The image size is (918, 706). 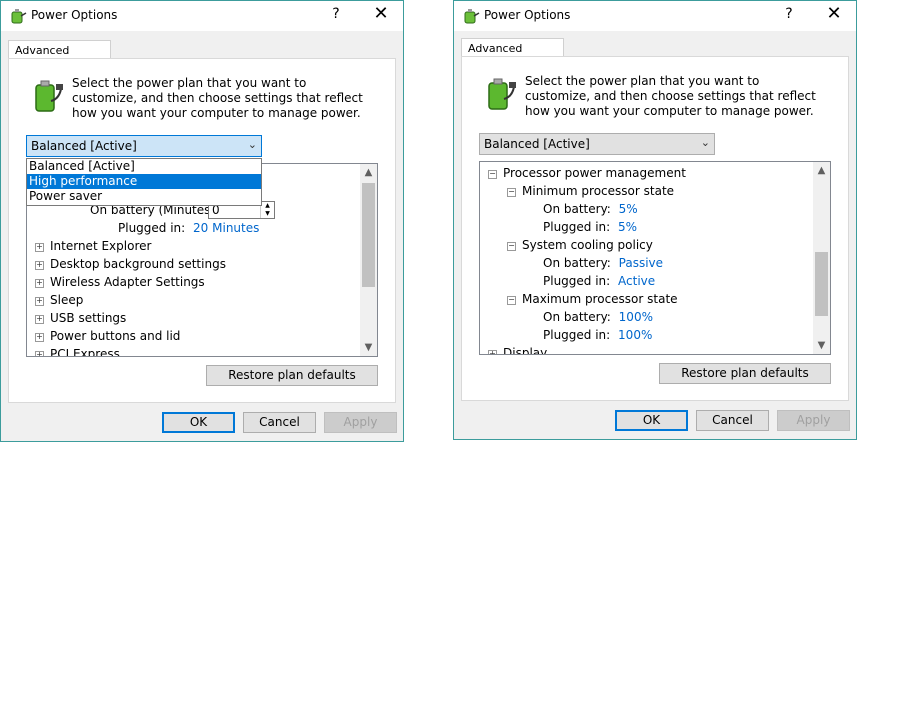 What do you see at coordinates (590, 191) in the screenshot?
I see `tree-item-min-state: − Minimum processor state` at bounding box center [590, 191].